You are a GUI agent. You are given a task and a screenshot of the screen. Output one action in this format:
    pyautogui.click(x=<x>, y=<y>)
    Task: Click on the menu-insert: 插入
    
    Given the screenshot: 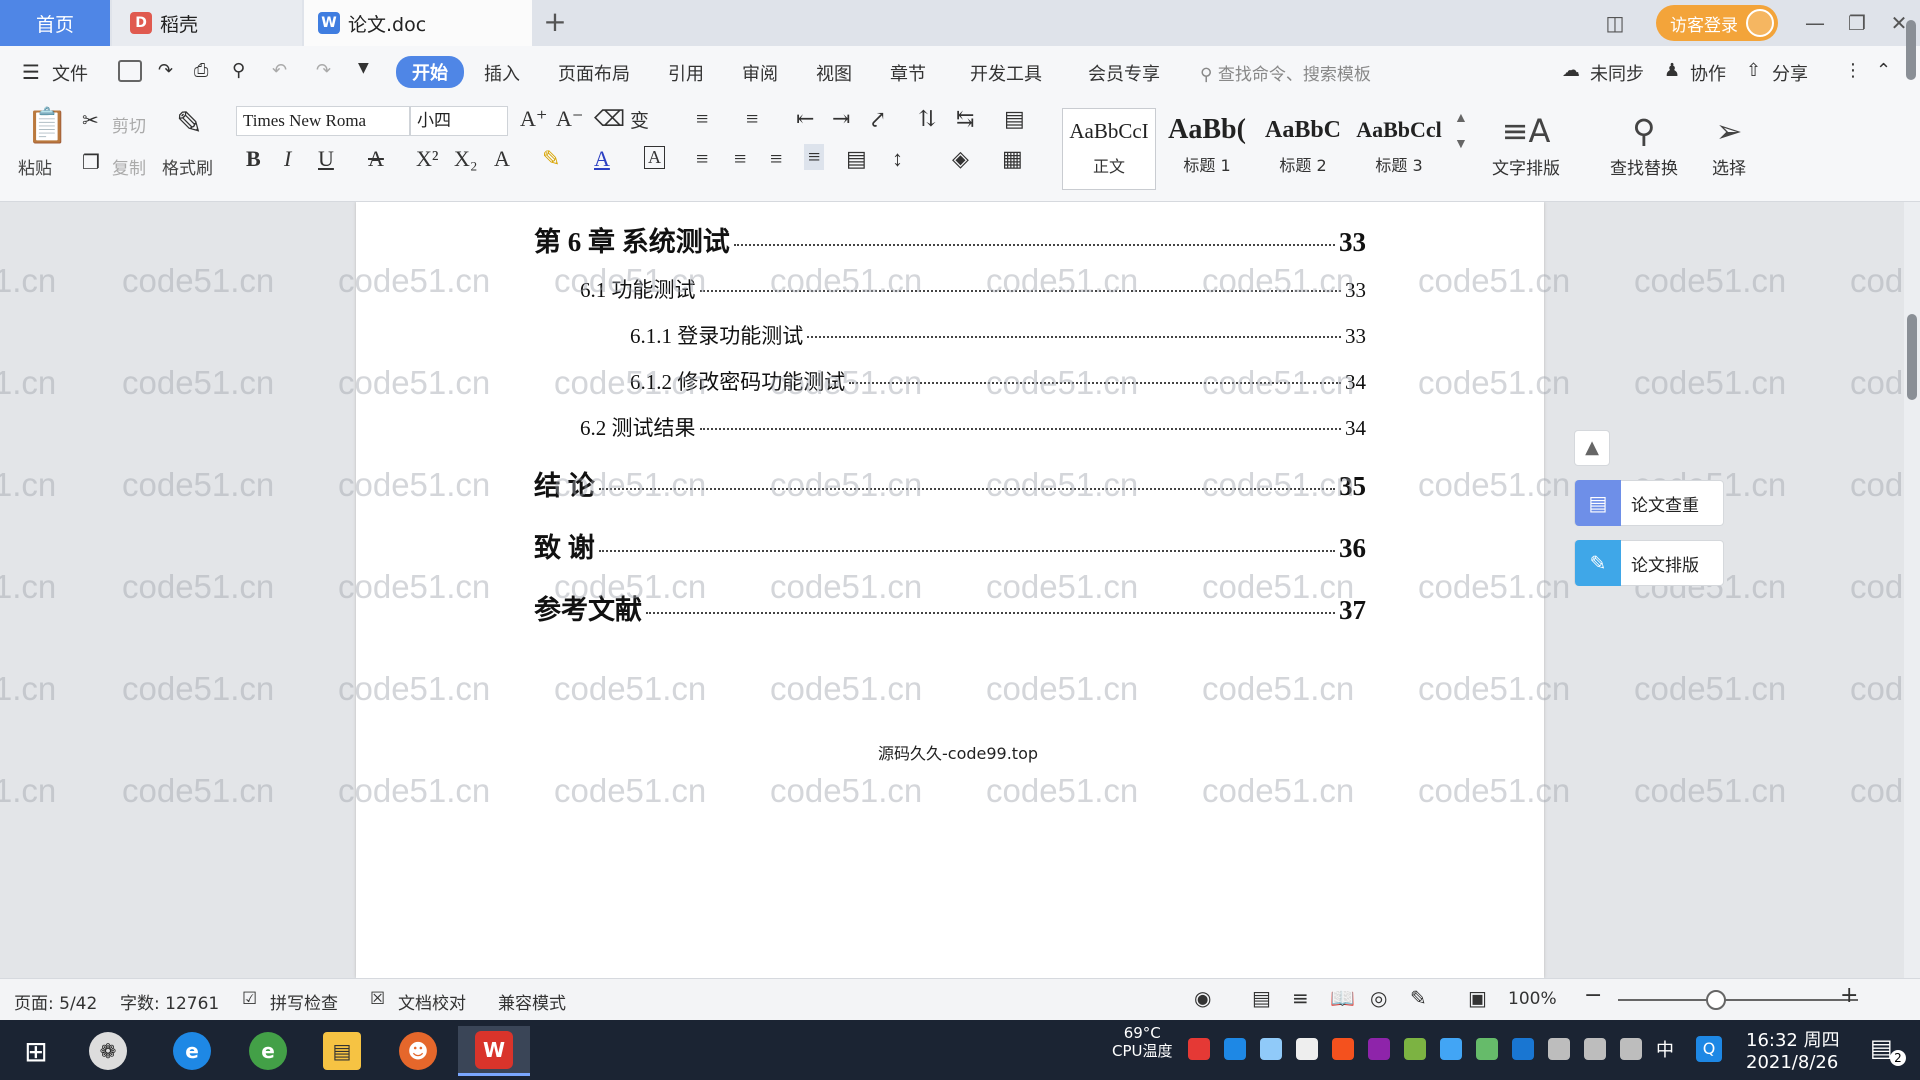 What is the action you would take?
    pyautogui.click(x=502, y=73)
    